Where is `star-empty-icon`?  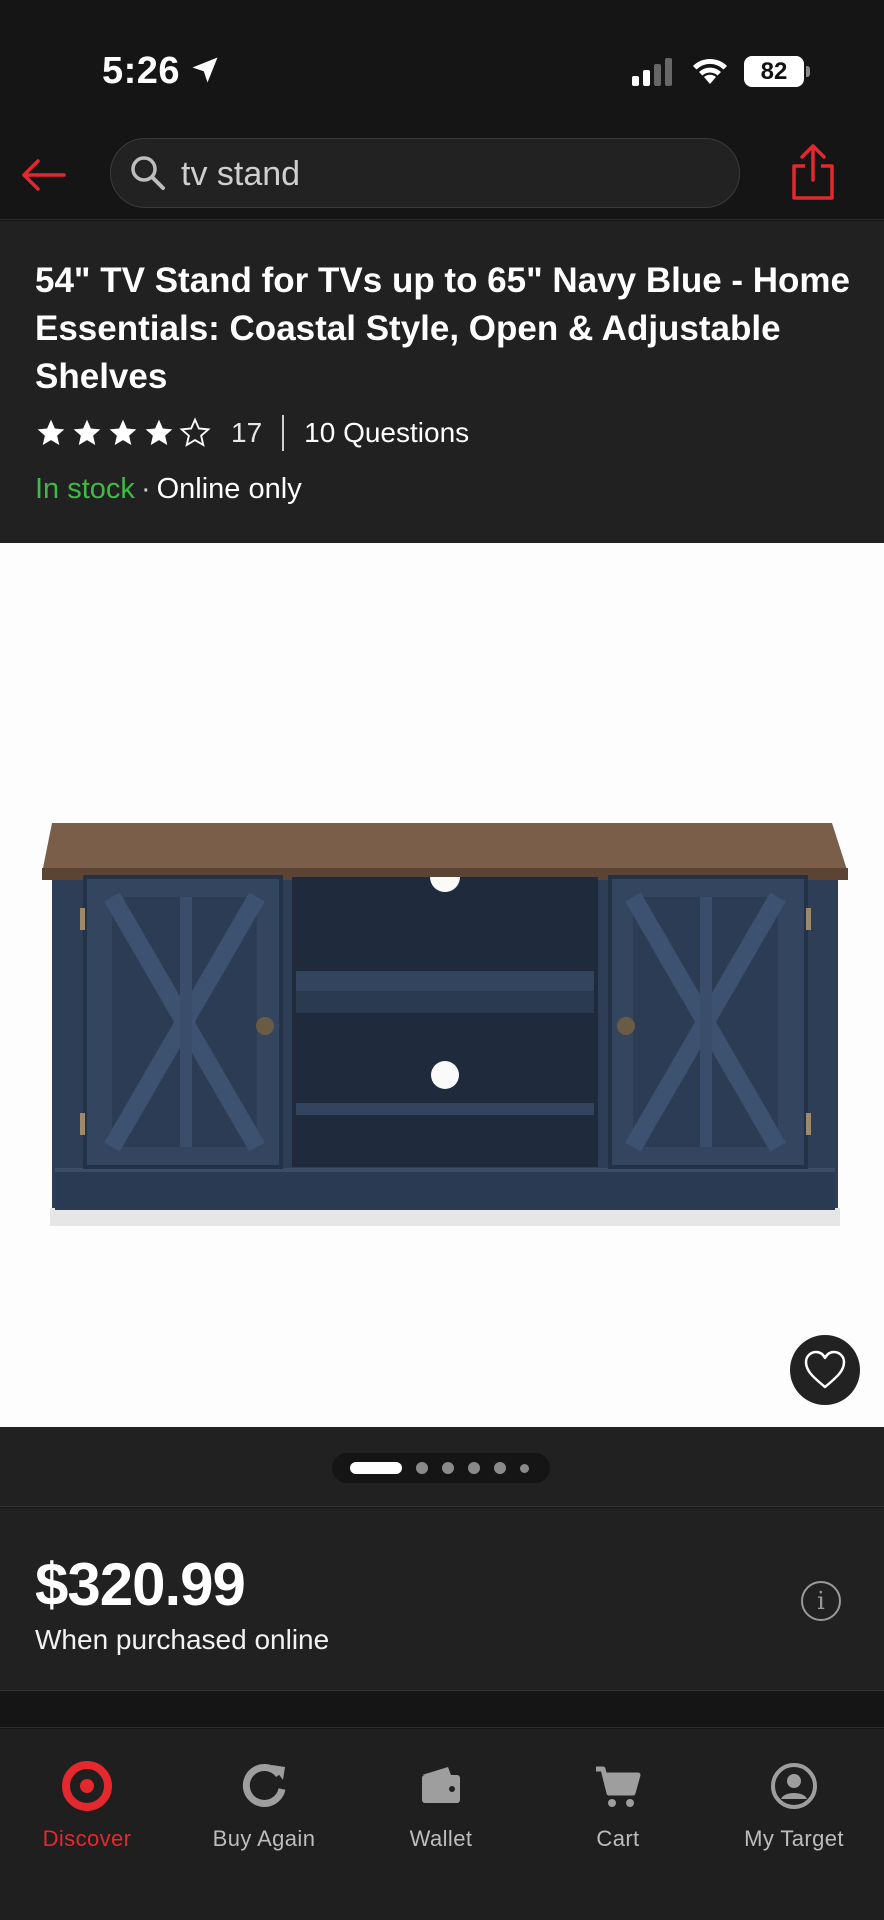 star-empty-icon is located at coordinates (195, 432).